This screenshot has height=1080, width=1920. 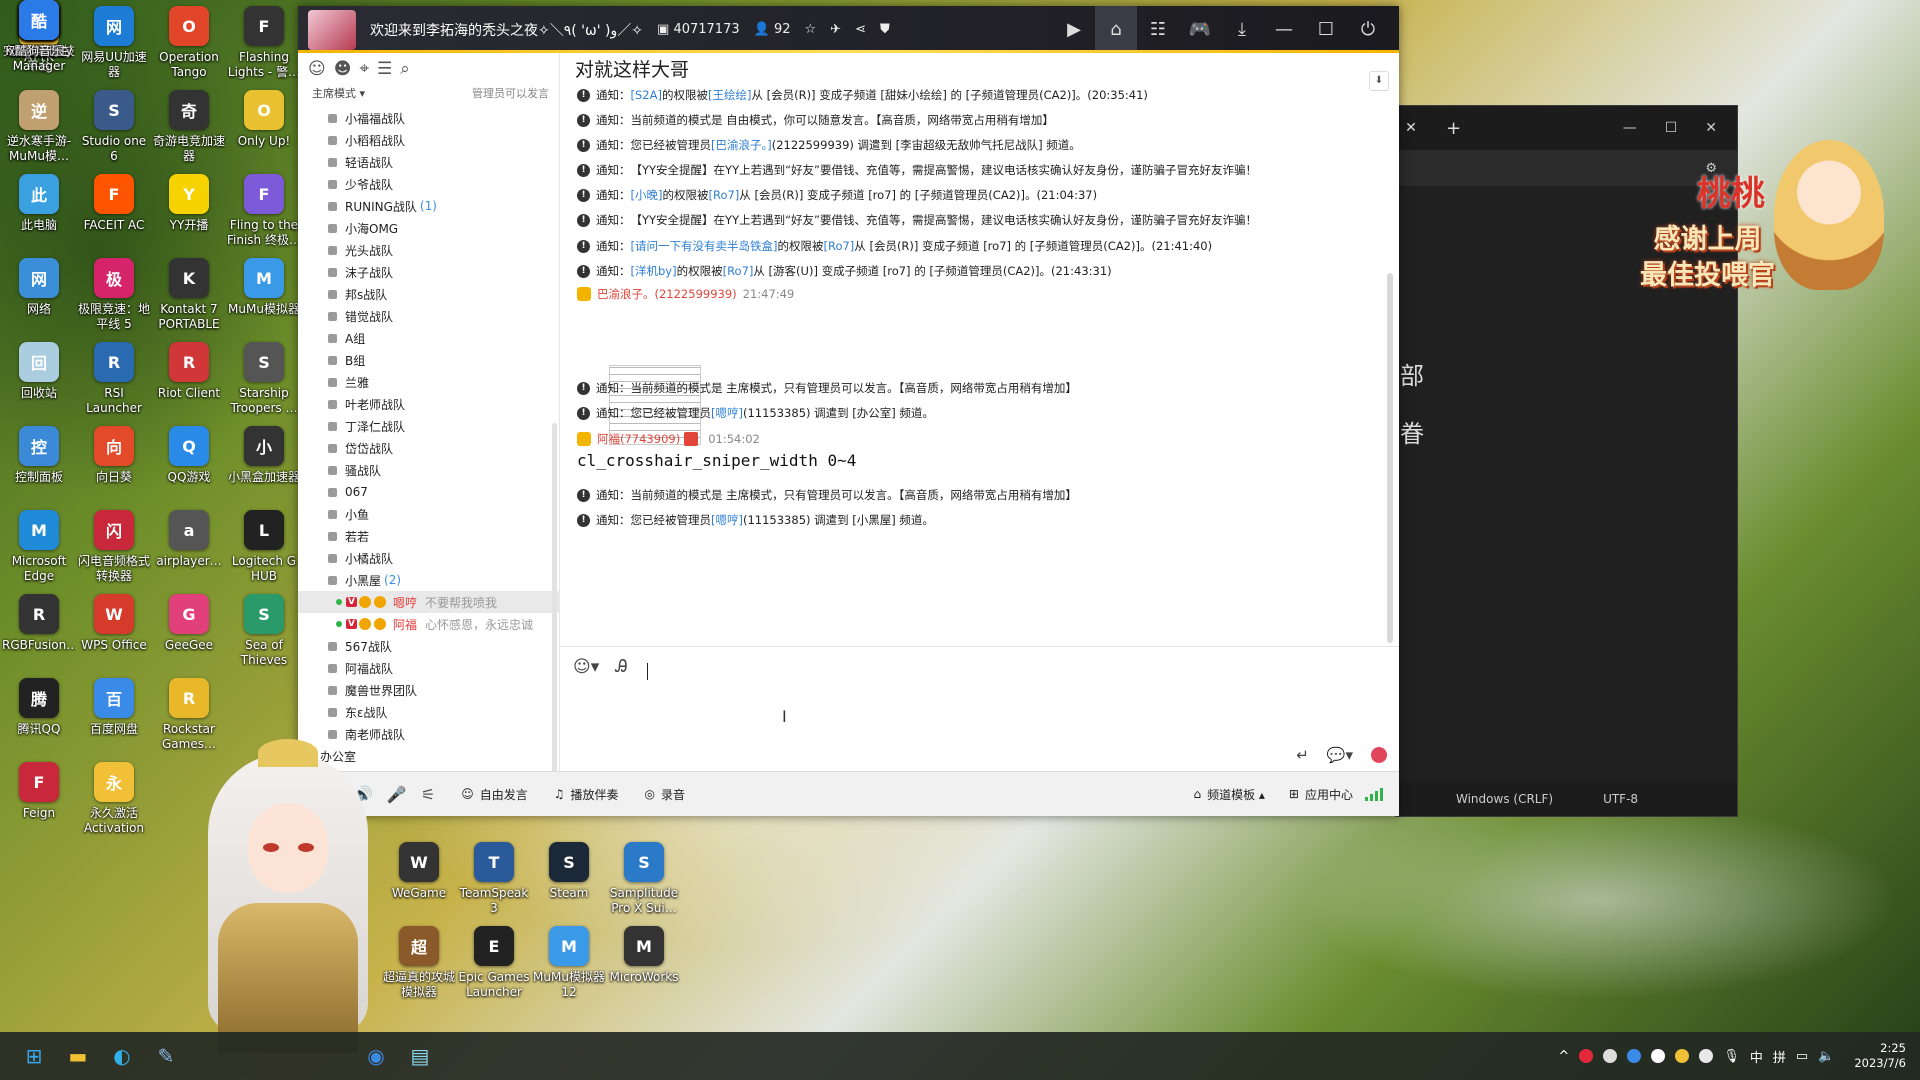 I want to click on user-link: [洋机by], so click(x=654, y=271).